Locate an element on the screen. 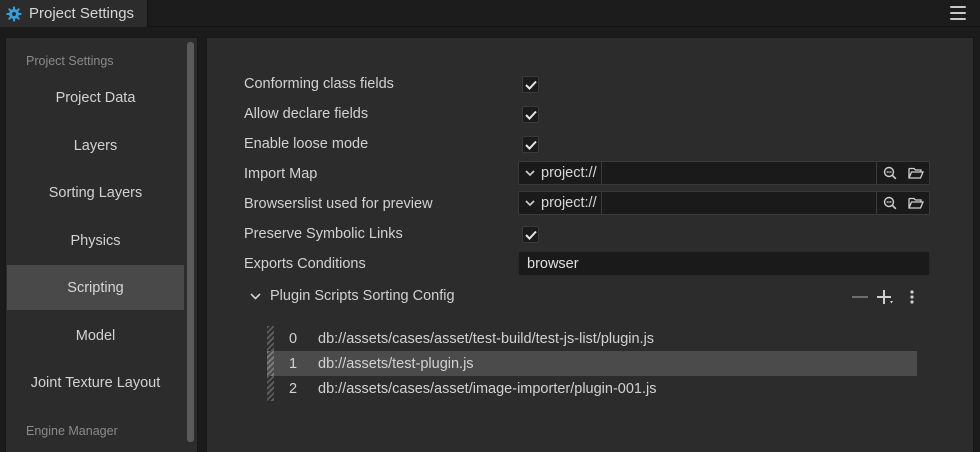 This screenshot has height=452, width=980. browserslist-value: project:// is located at coordinates (571, 203).